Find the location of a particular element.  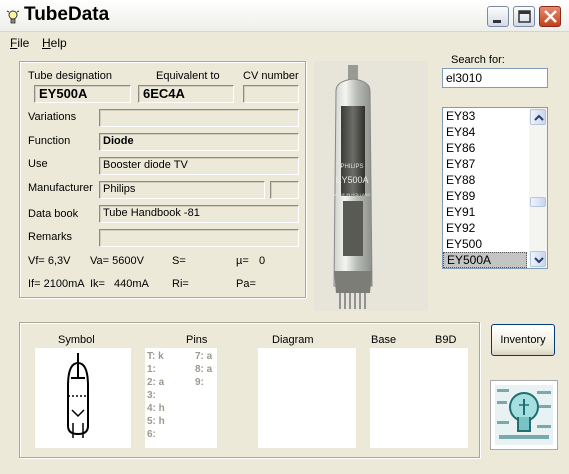

result-item: EY84 is located at coordinates (485, 132).